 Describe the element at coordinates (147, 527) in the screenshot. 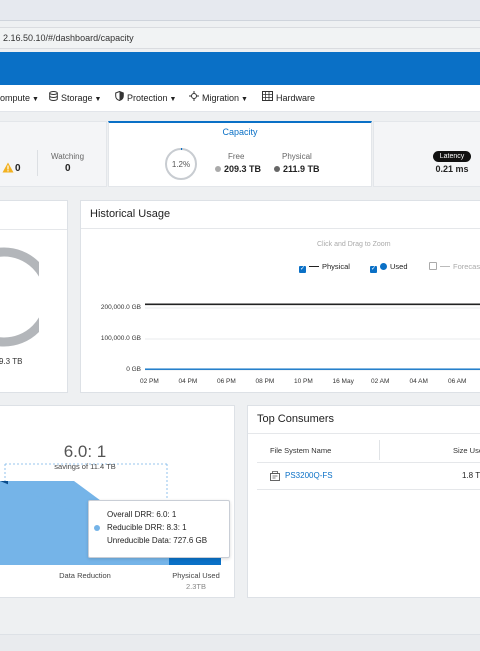

I see `tooltip-reducible: Reducible DRR: 8.3: 1` at that location.